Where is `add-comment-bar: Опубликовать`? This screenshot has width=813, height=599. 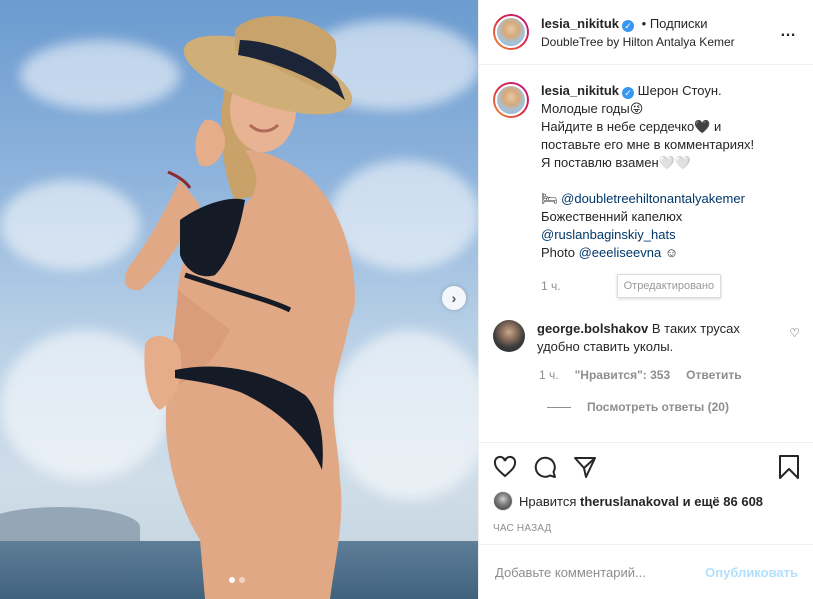 add-comment-bar: Опубликовать is located at coordinates (646, 571).